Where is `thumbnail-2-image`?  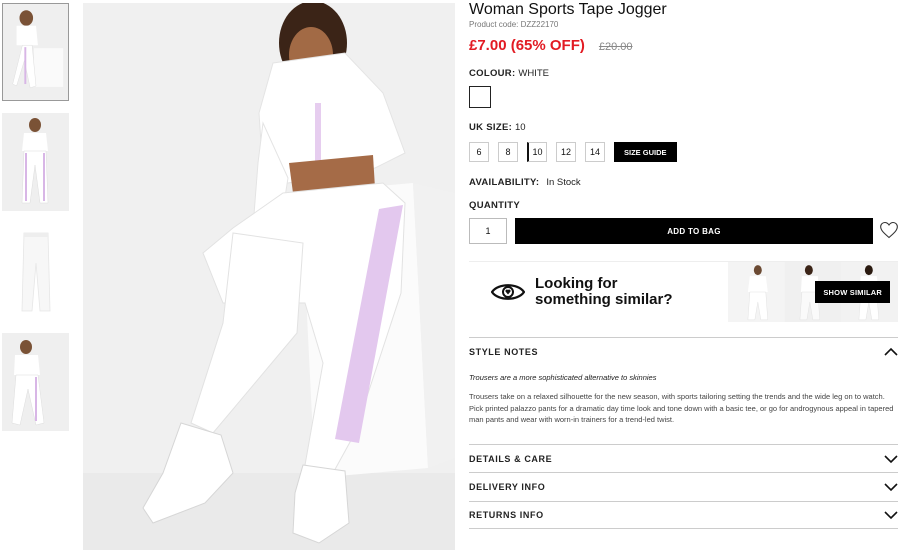 thumbnail-2-image is located at coordinates (35, 162).